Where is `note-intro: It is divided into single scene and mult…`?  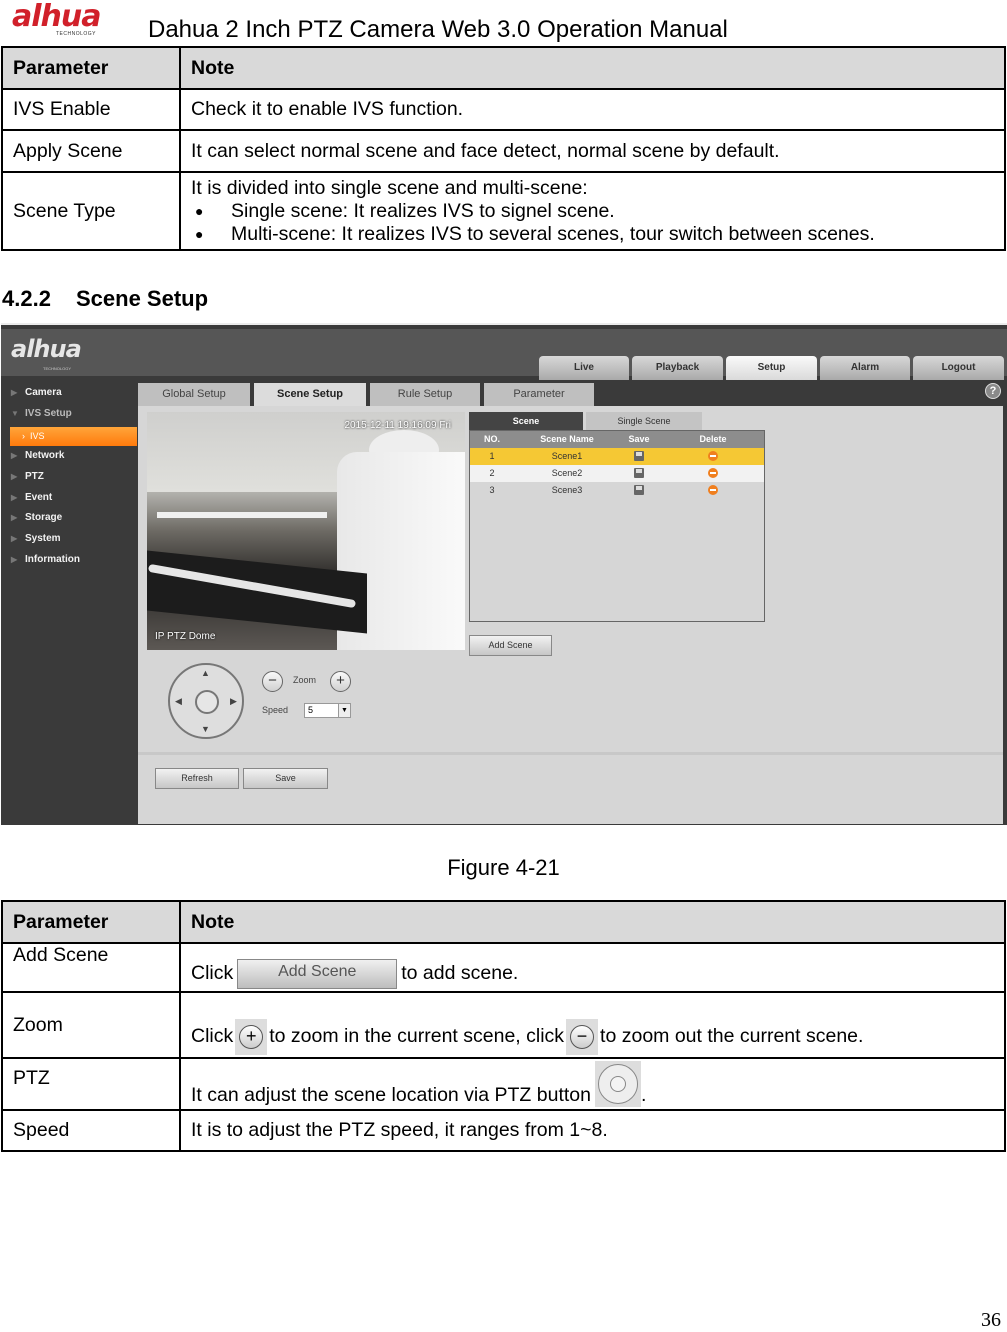 note-intro: It is divided into single scene and mult… is located at coordinates (389, 187).